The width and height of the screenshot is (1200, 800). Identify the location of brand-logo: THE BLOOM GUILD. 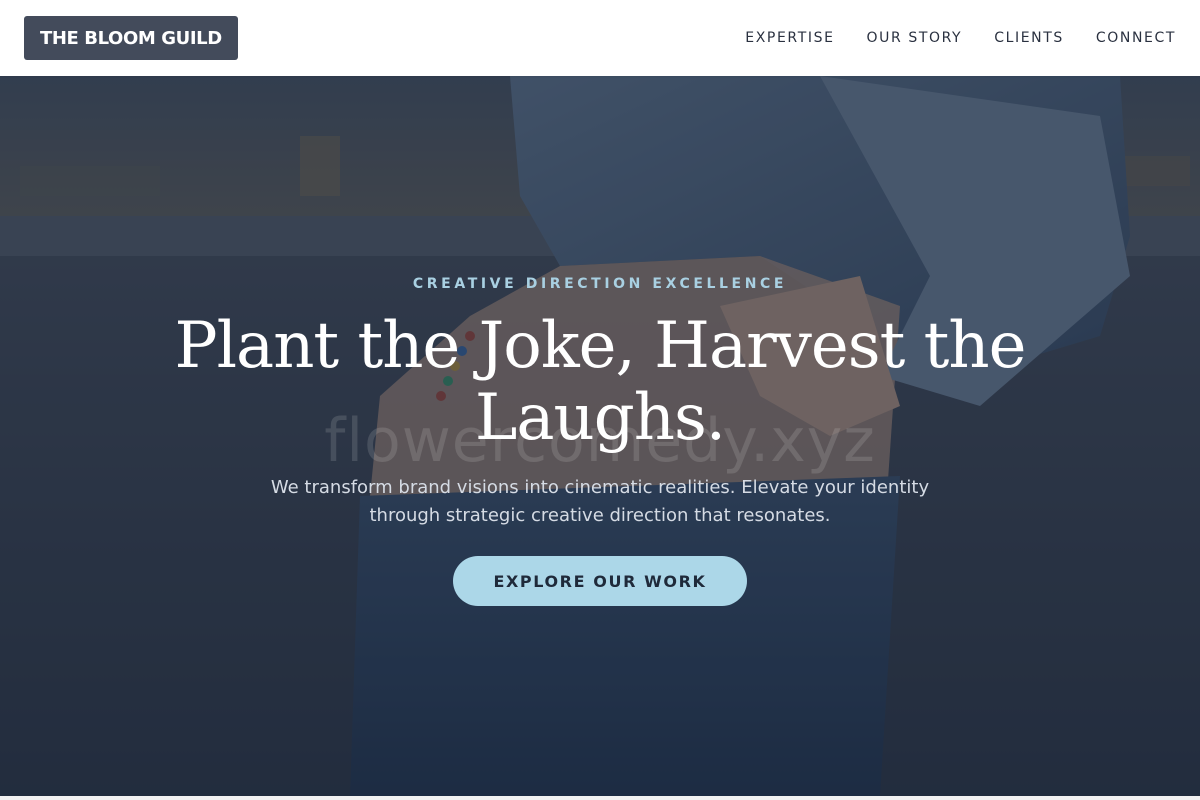
(131, 38).